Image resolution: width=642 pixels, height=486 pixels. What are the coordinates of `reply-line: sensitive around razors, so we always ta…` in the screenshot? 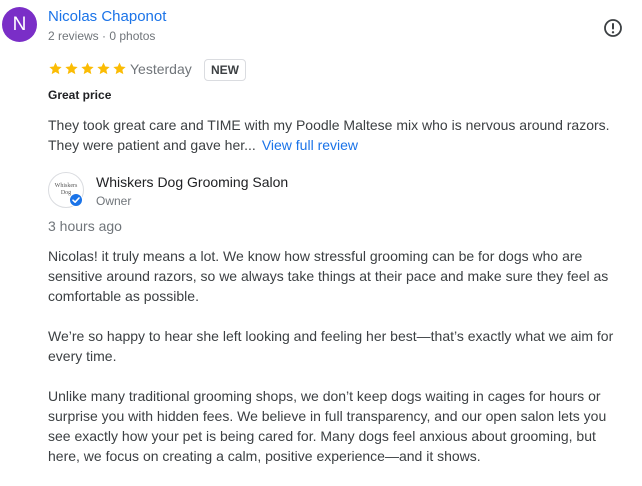 It's located at (328, 276).